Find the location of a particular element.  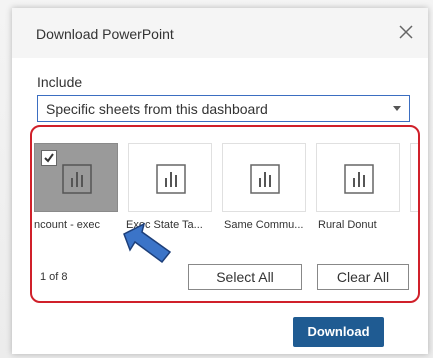

include-select-value: Specific sheets from this dashboard is located at coordinates (157, 109).